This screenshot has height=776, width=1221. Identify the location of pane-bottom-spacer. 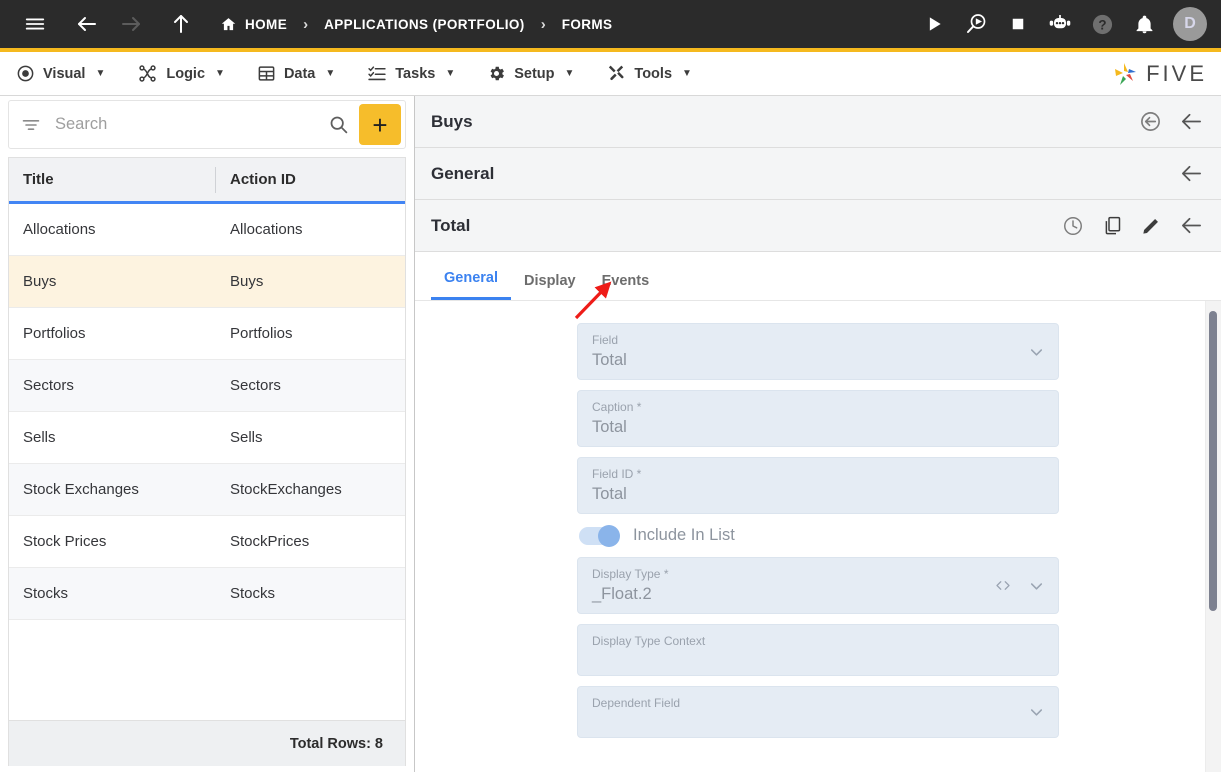
(207, 769).